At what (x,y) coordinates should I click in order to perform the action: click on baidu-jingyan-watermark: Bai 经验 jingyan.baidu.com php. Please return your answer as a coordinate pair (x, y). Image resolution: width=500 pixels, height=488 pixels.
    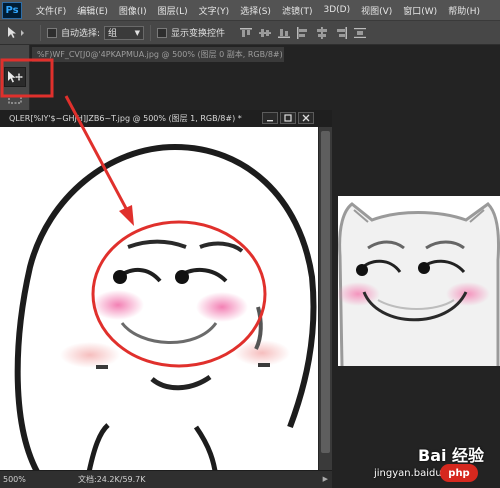
    Looking at the image, I should click on (437, 464).